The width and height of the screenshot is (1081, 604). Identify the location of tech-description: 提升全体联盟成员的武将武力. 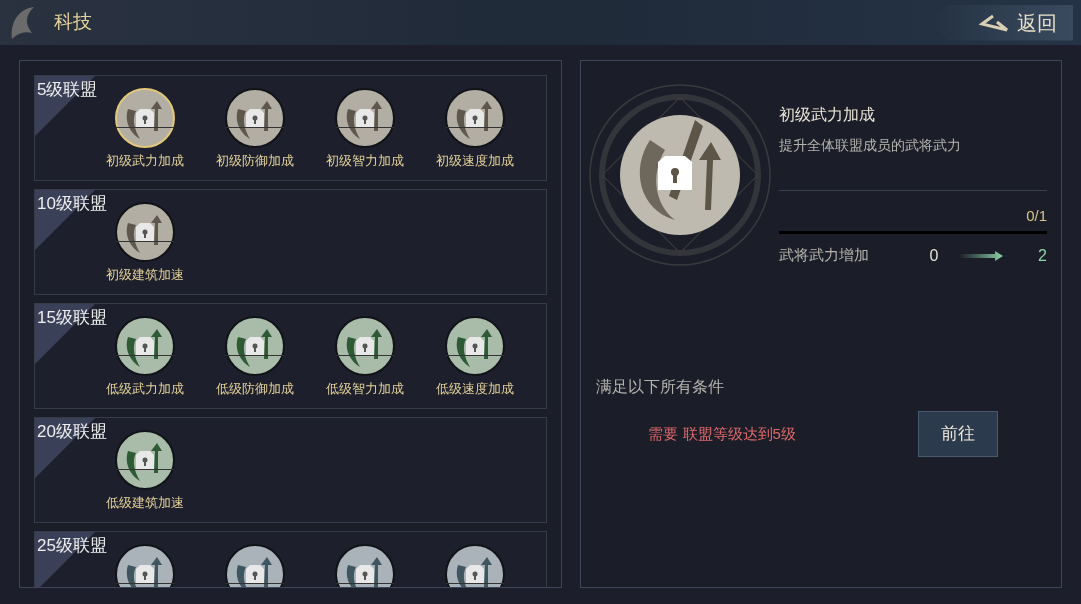
(871, 145).